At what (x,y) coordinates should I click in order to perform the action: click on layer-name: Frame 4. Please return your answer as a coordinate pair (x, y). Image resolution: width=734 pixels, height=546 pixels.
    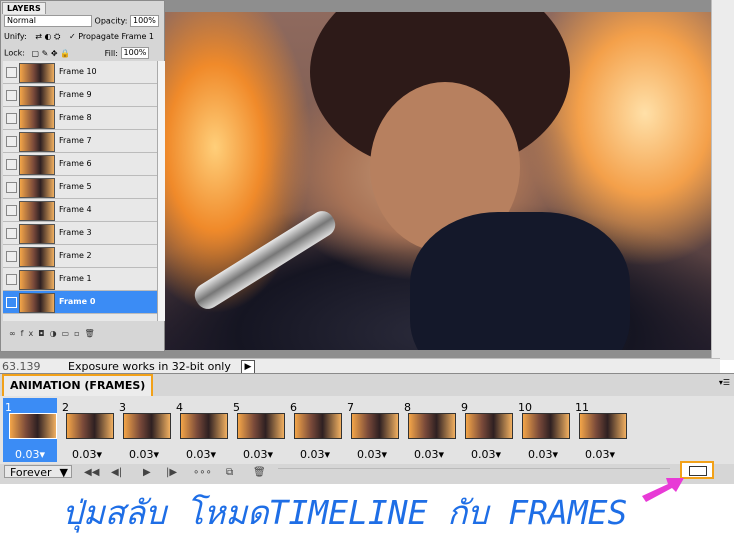
    Looking at the image, I should click on (75, 209).